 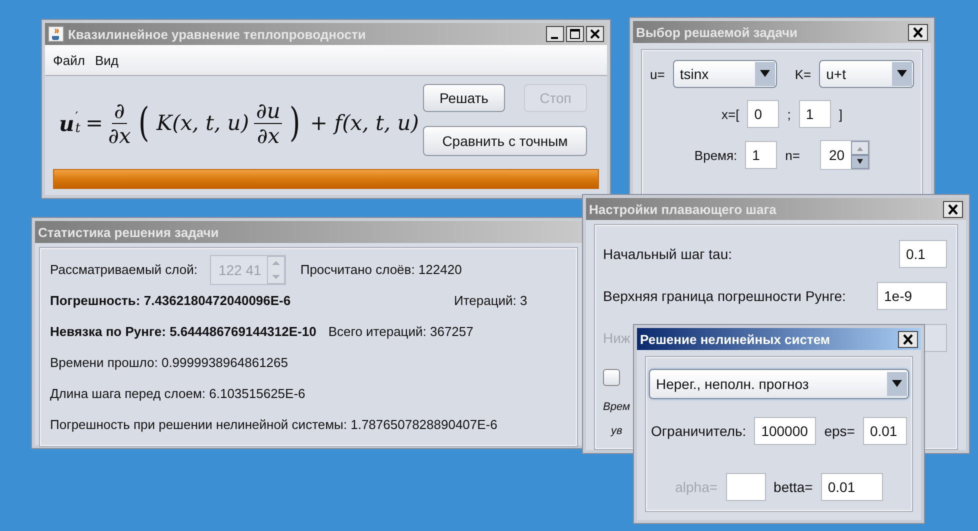 I want to click on method-dropdown: Нерег., неполн. прогноз, so click(x=779, y=384).